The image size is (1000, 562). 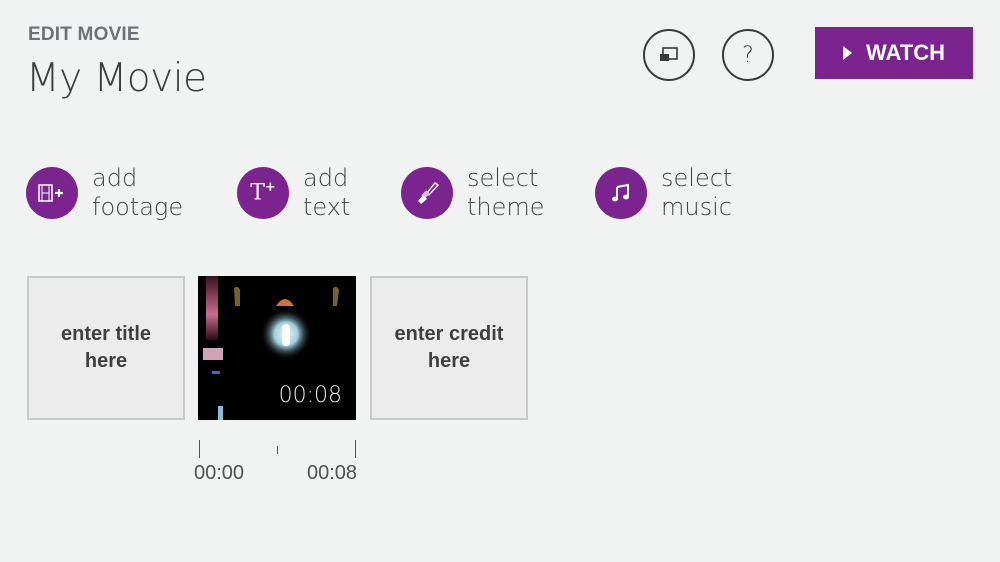 What do you see at coordinates (116, 78) in the screenshot?
I see `movie-title: My Movie` at bounding box center [116, 78].